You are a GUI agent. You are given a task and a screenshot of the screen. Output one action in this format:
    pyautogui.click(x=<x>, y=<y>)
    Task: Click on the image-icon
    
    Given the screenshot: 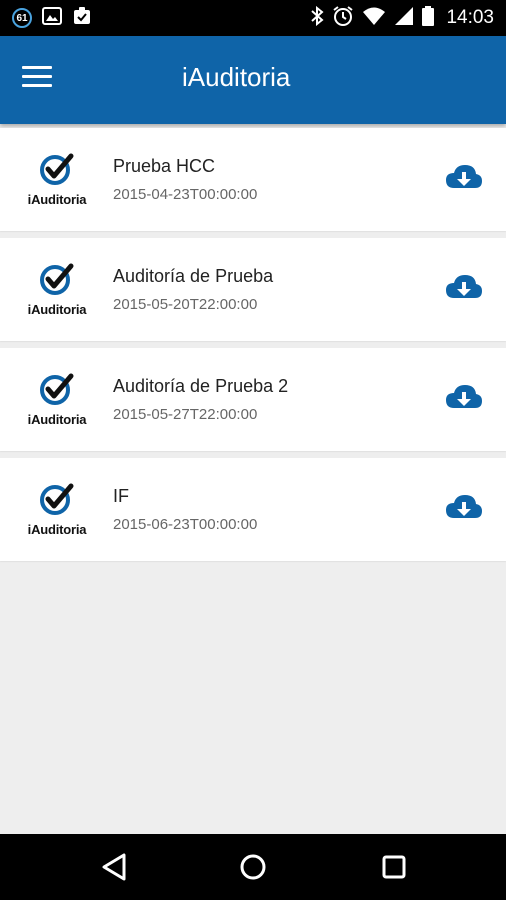 What is the action you would take?
    pyautogui.click(x=52, y=18)
    